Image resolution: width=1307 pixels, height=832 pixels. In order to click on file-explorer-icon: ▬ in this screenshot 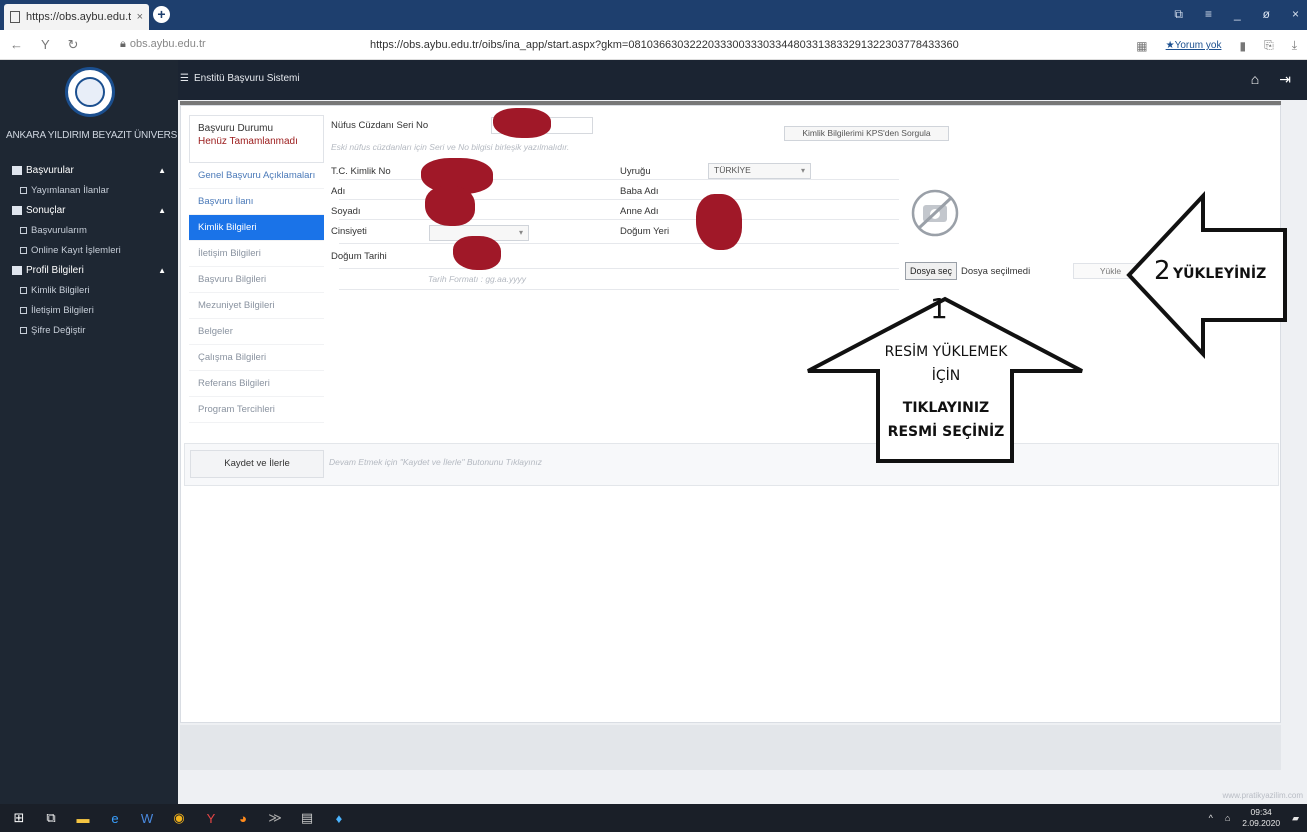, I will do `click(83, 818)`.